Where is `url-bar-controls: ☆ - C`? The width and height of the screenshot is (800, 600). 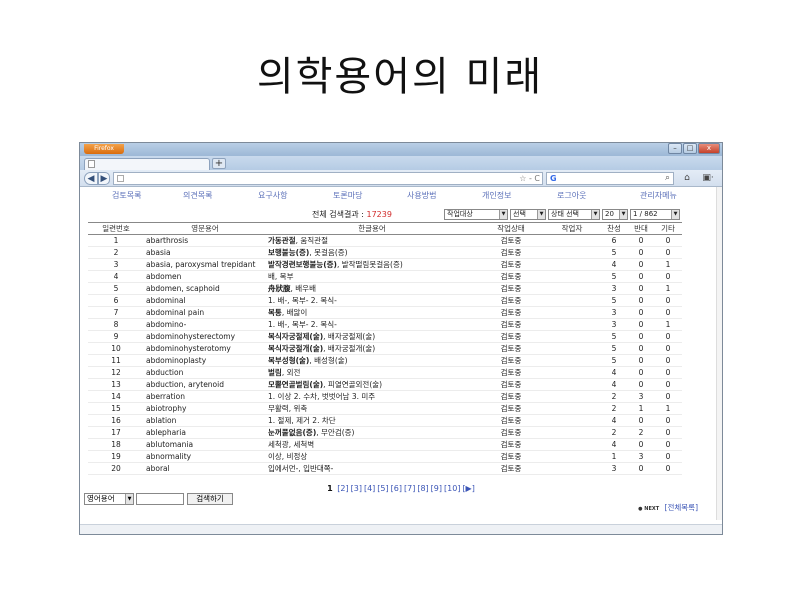
url-bar-controls: ☆ - C is located at coordinates (529, 178).